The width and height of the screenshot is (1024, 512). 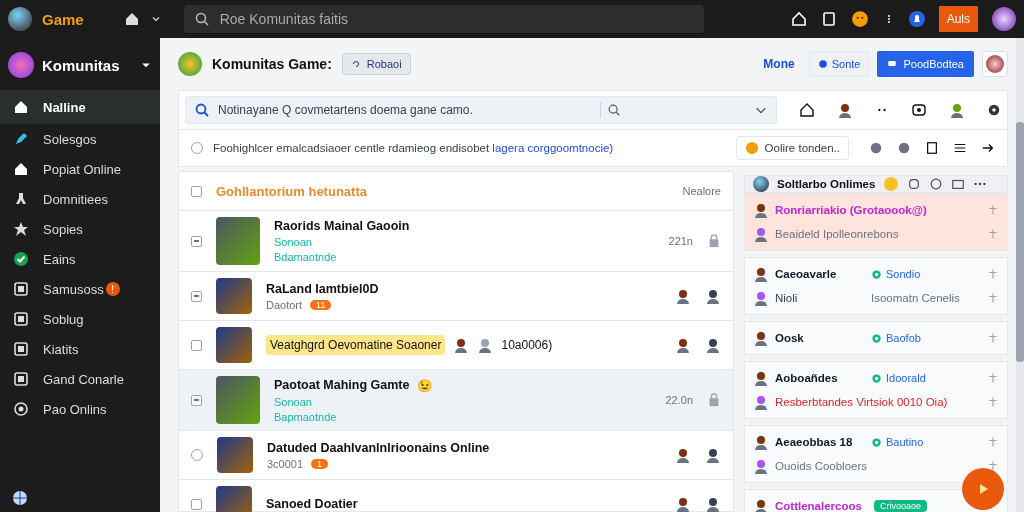 I want to click on notice-link: lagera corggoomtnocie), so click(x=553, y=148).